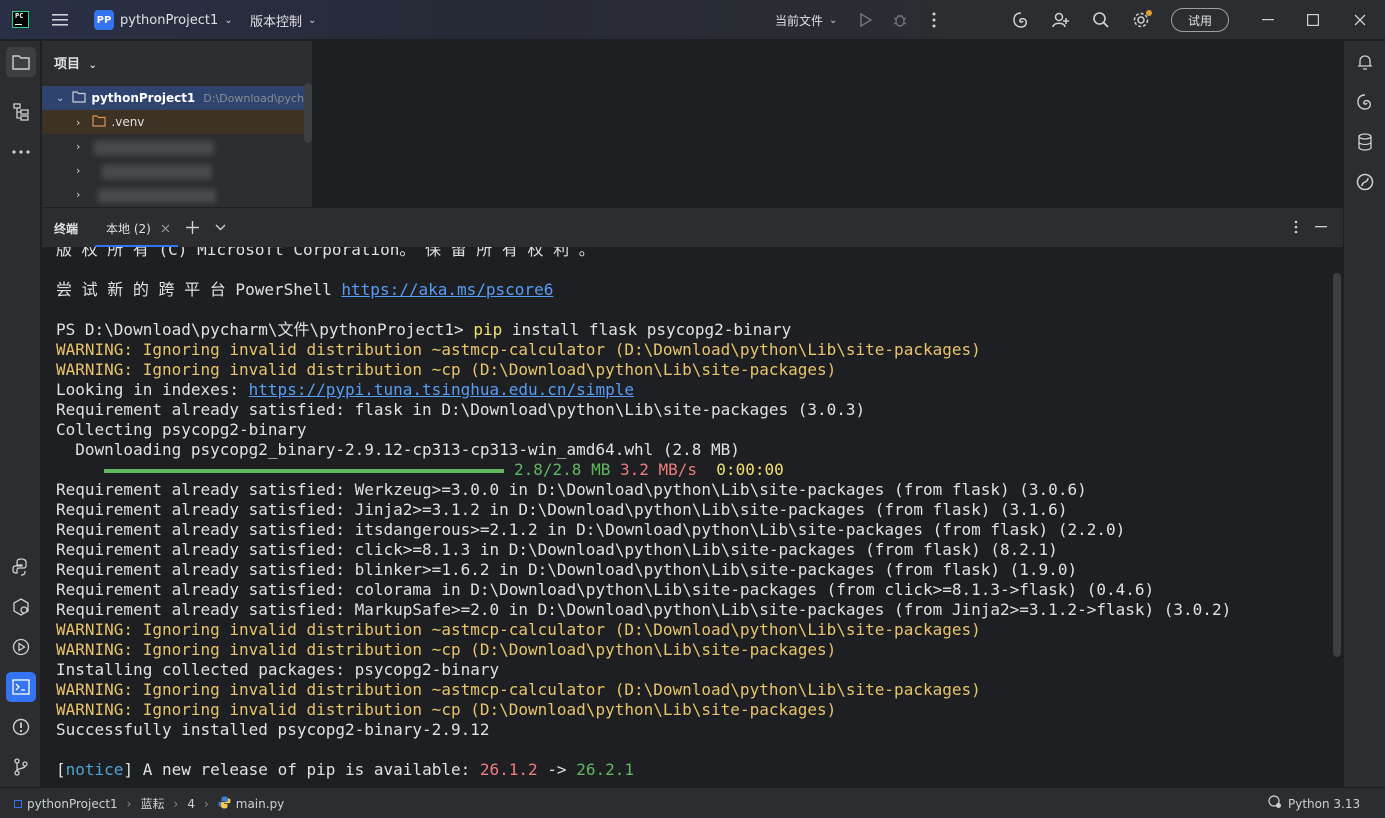  I want to click on terminal-link: https://pypi.tuna.tsinghua.edu.cn/simple, so click(441, 389).